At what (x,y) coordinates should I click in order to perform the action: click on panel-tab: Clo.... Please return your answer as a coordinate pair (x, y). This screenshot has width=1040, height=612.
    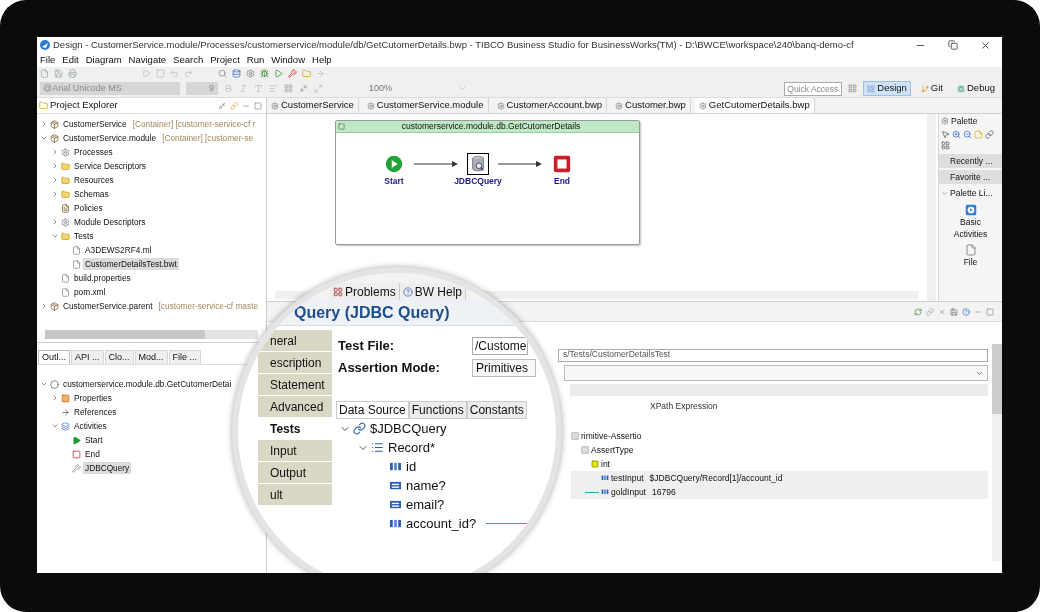
    Looking at the image, I should click on (119, 357).